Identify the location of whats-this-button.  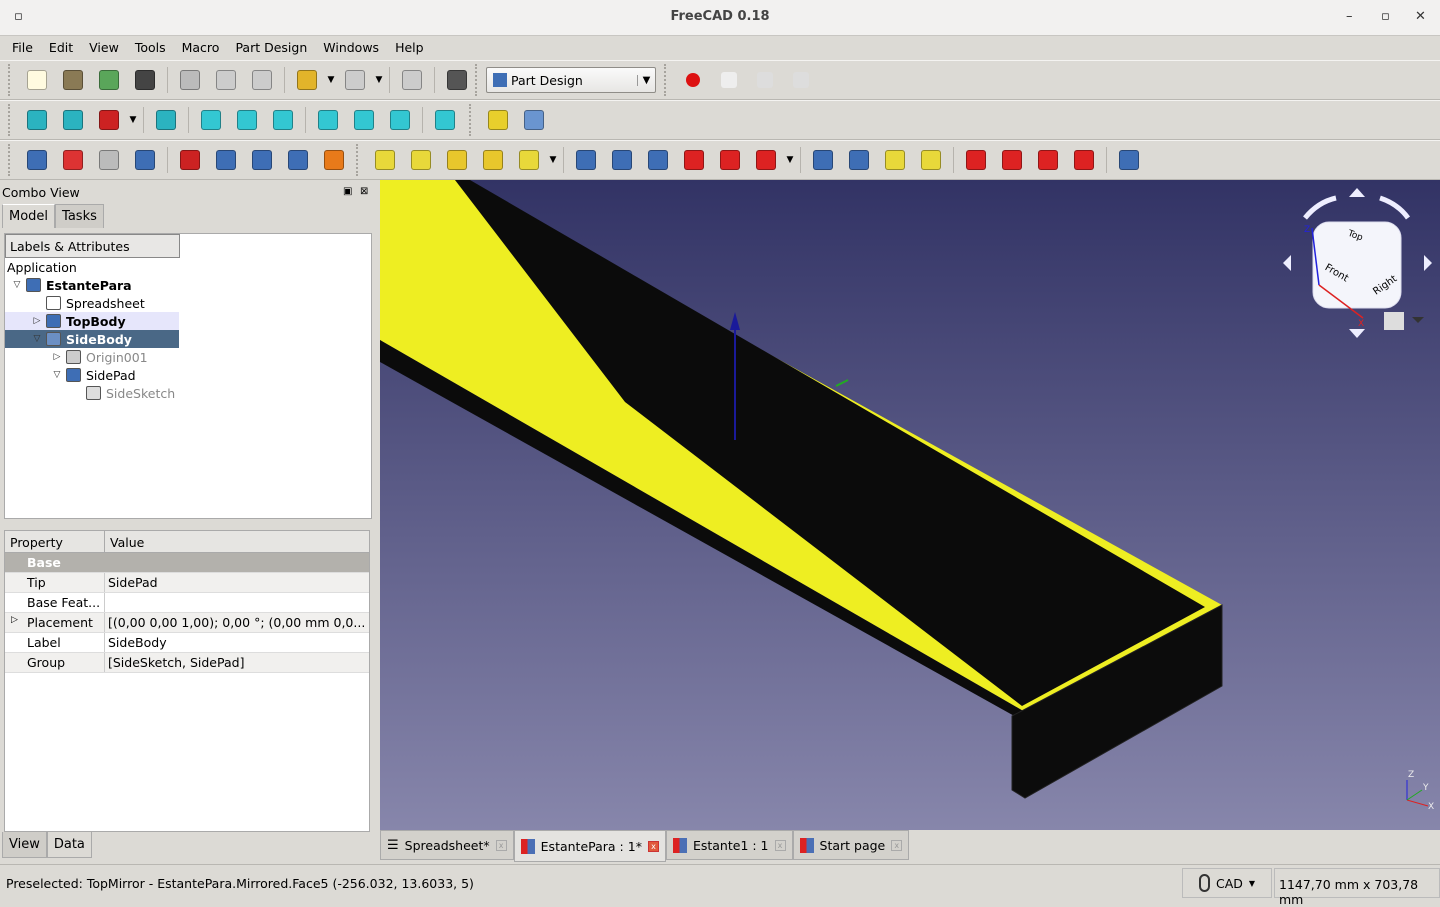
(457, 80).